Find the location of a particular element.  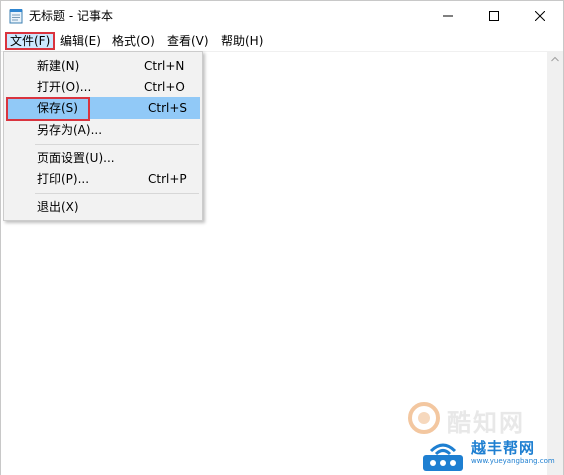

maximize-icon is located at coordinates (494, 16).